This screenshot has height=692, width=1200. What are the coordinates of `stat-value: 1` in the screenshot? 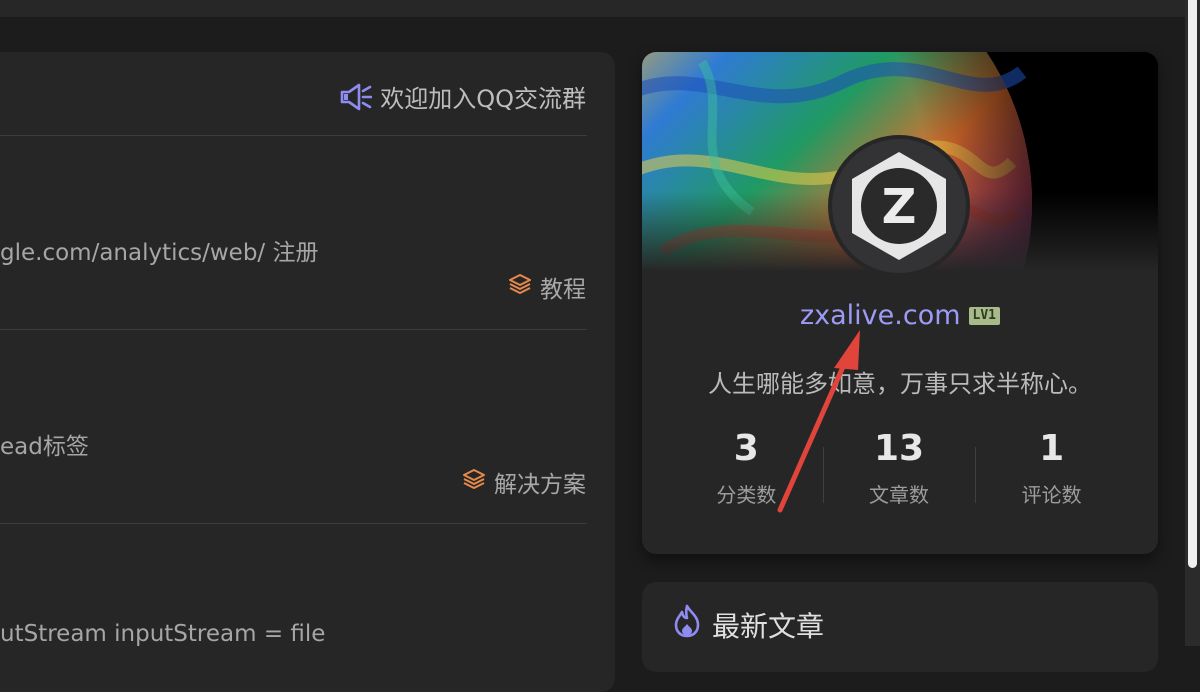 It's located at (1052, 448).